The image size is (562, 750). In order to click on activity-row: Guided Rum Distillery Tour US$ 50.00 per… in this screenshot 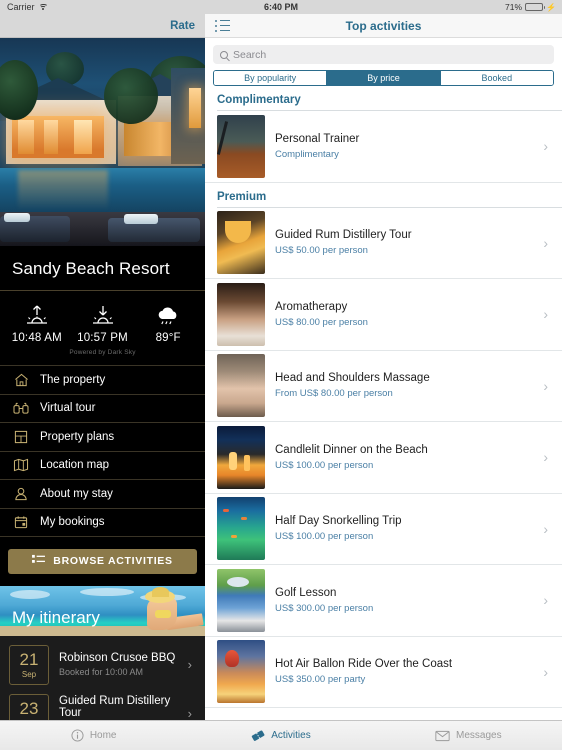, I will do `click(383, 243)`.